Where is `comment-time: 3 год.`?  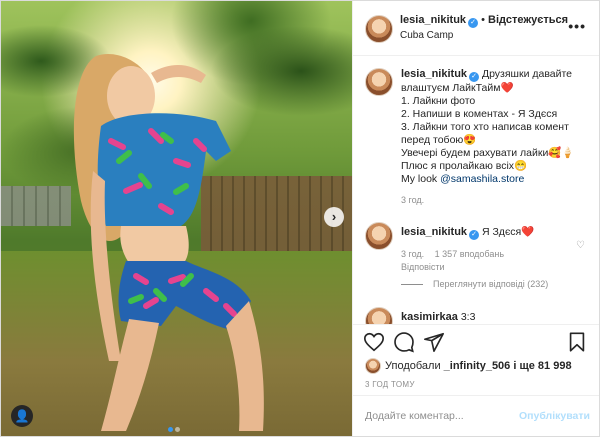
comment-time: 3 год. is located at coordinates (413, 254).